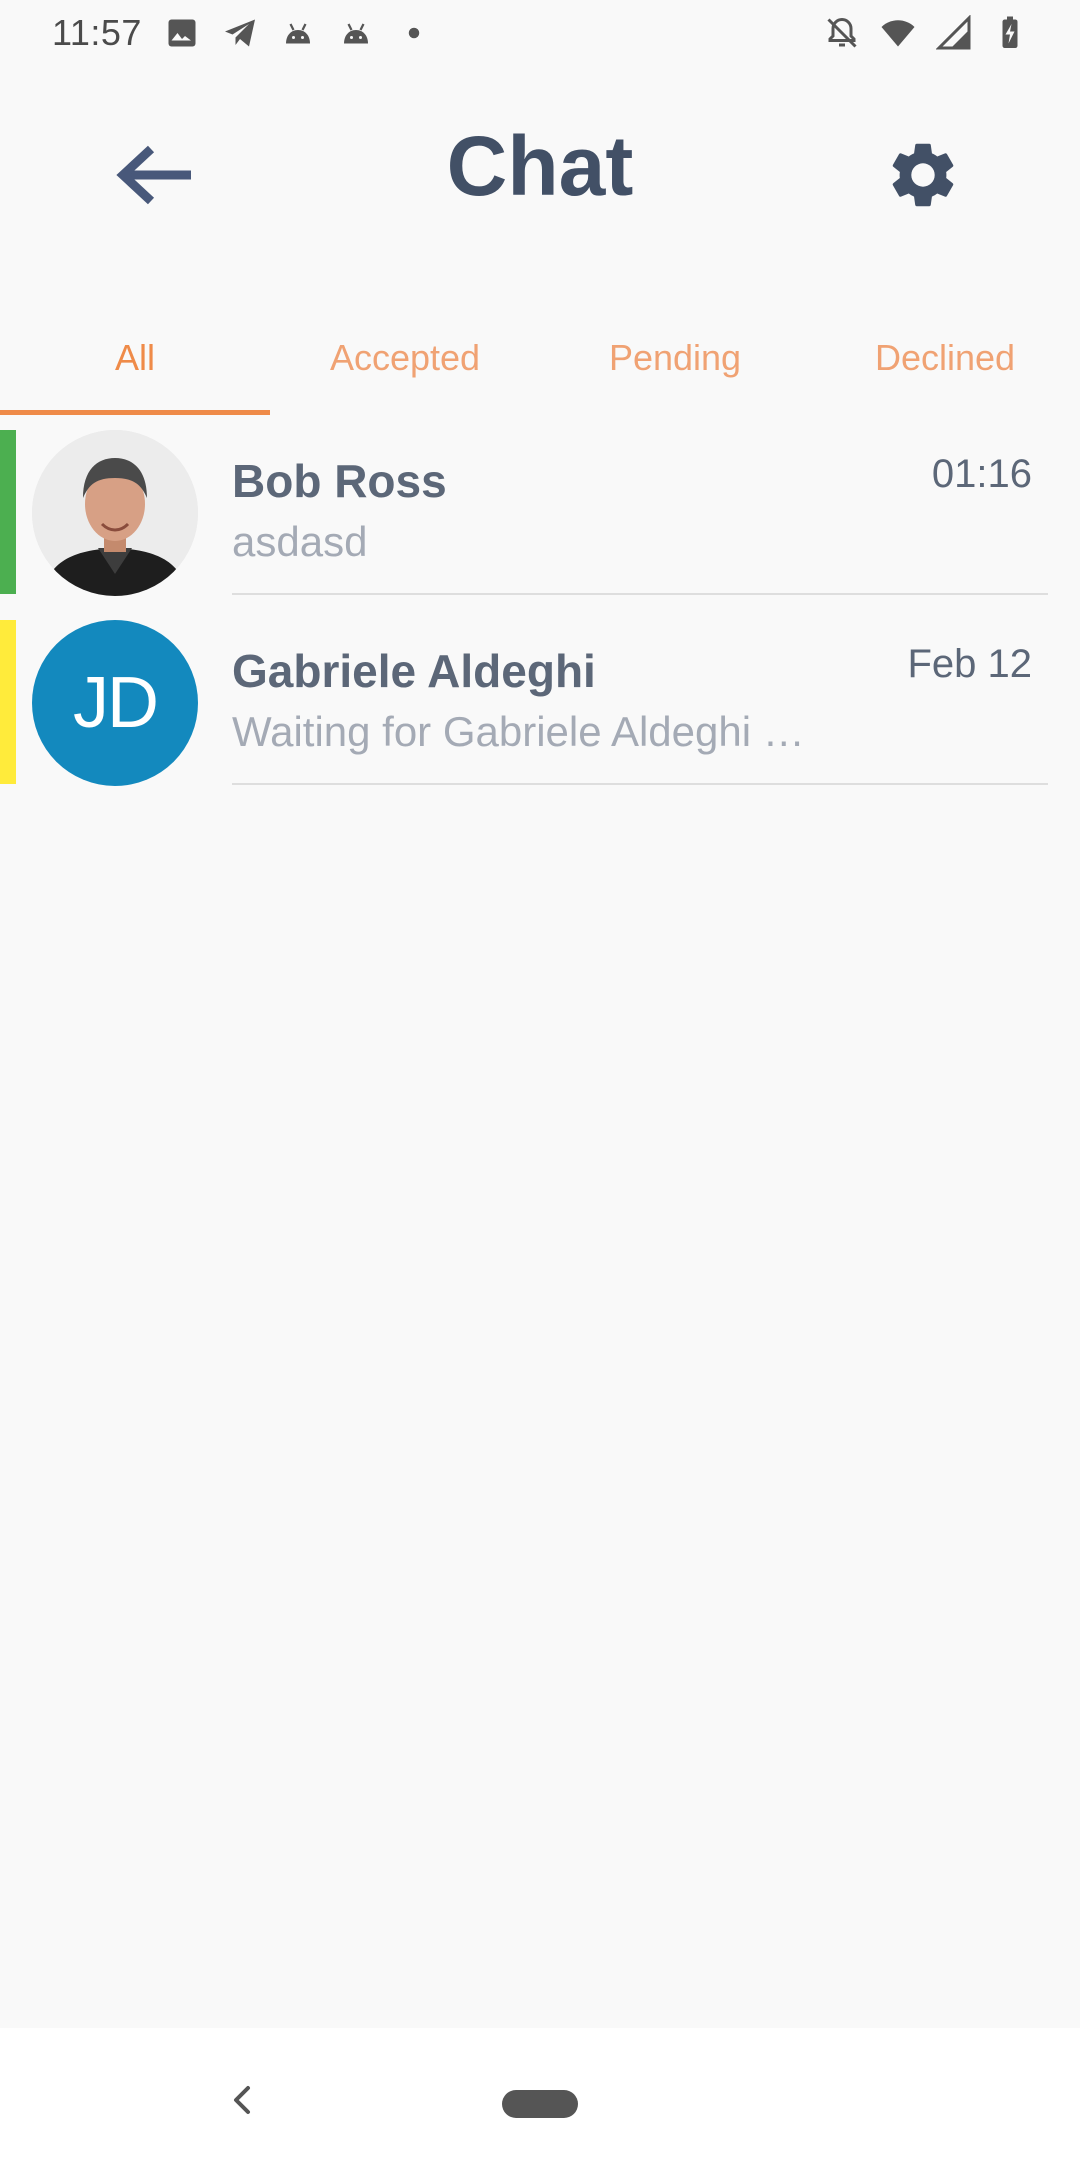 The image size is (1080, 2160). I want to click on wifi-icon, so click(898, 33).